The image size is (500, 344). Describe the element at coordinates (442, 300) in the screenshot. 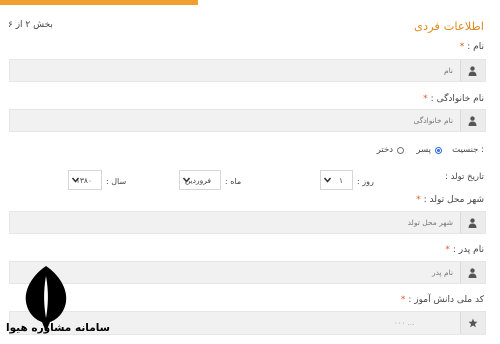

I see `national-code-label: کد ملی دانش آموز :*` at that location.